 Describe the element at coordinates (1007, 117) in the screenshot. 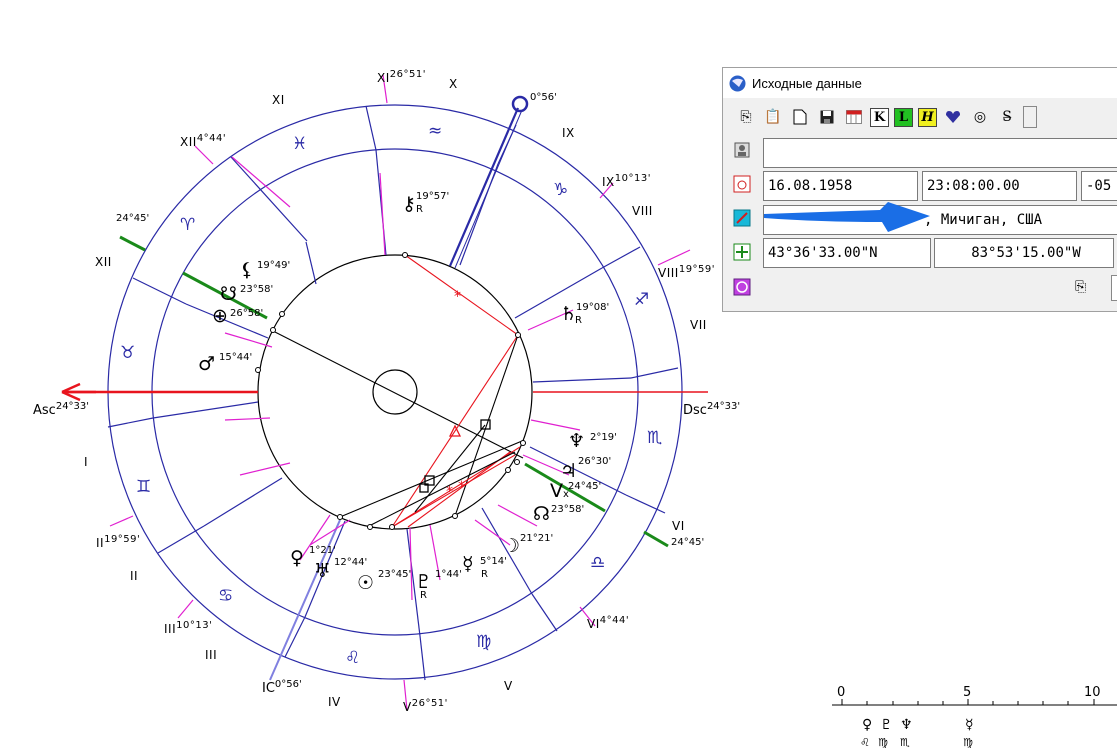

I see `strike-s-icon: S̶` at that location.